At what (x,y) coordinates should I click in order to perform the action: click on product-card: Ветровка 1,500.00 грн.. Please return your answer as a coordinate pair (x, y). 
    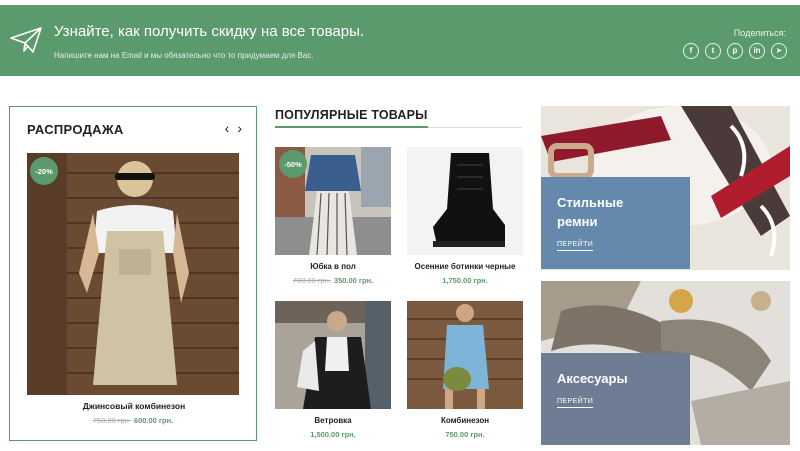
    Looking at the image, I should click on (333, 370).